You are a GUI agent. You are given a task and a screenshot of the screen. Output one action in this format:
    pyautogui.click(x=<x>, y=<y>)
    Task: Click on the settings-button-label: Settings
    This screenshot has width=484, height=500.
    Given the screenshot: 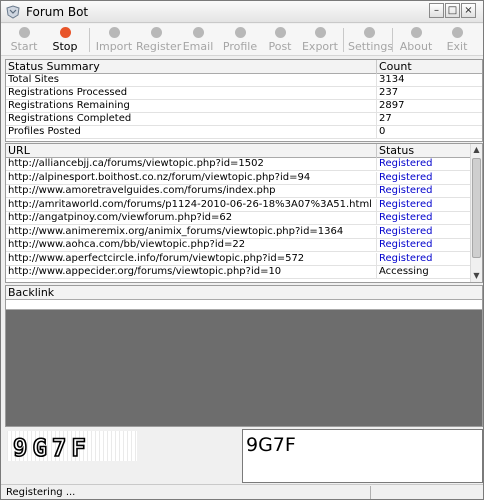 What is the action you would take?
    pyautogui.click(x=371, y=46)
    